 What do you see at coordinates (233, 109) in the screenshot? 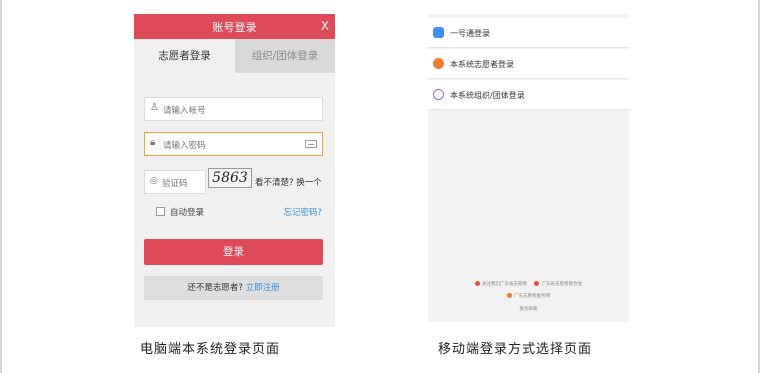
I see `account-input: ♙ 请输入帐号` at bounding box center [233, 109].